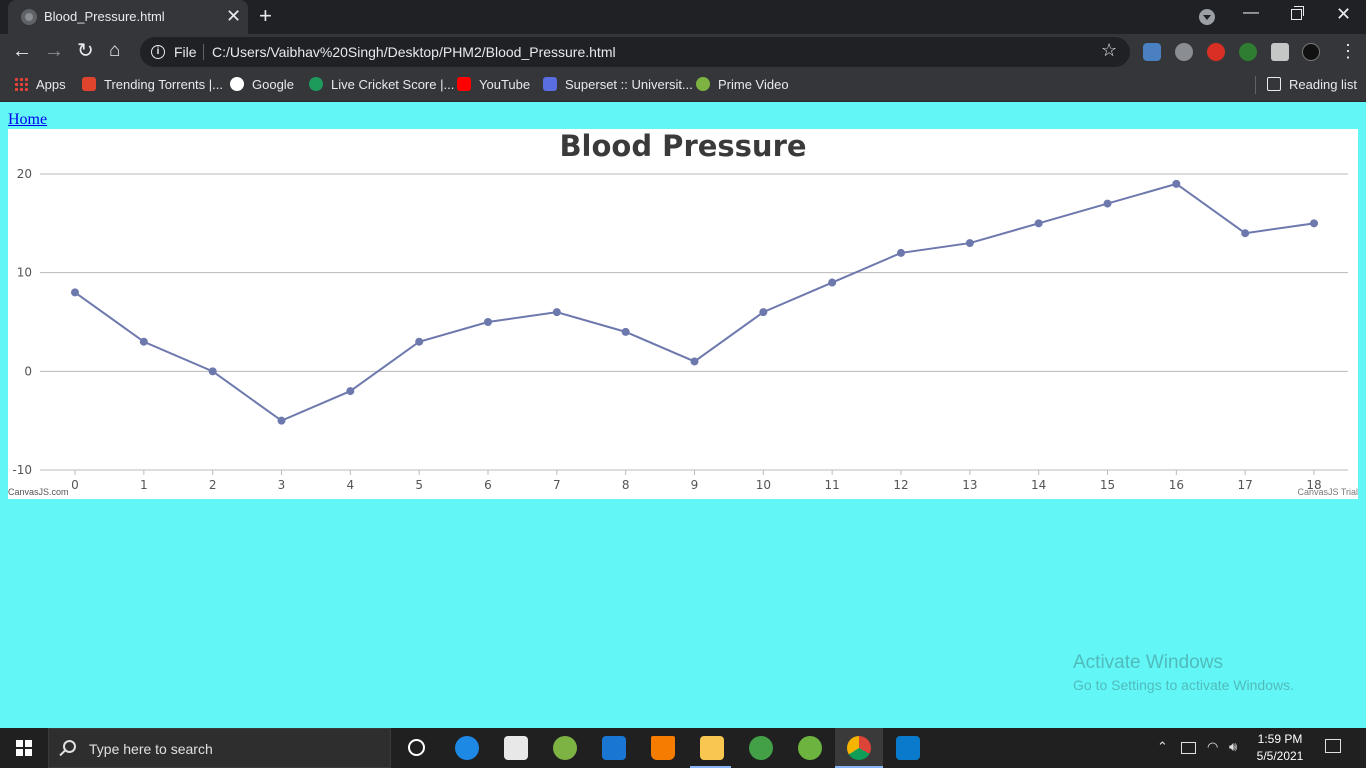 The image size is (1366, 768). I want to click on battery-icon, so click(1188, 748).